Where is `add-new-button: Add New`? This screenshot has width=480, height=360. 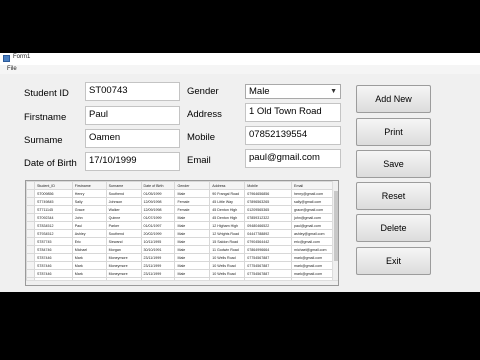
add-new-button: Add New is located at coordinates (393, 99).